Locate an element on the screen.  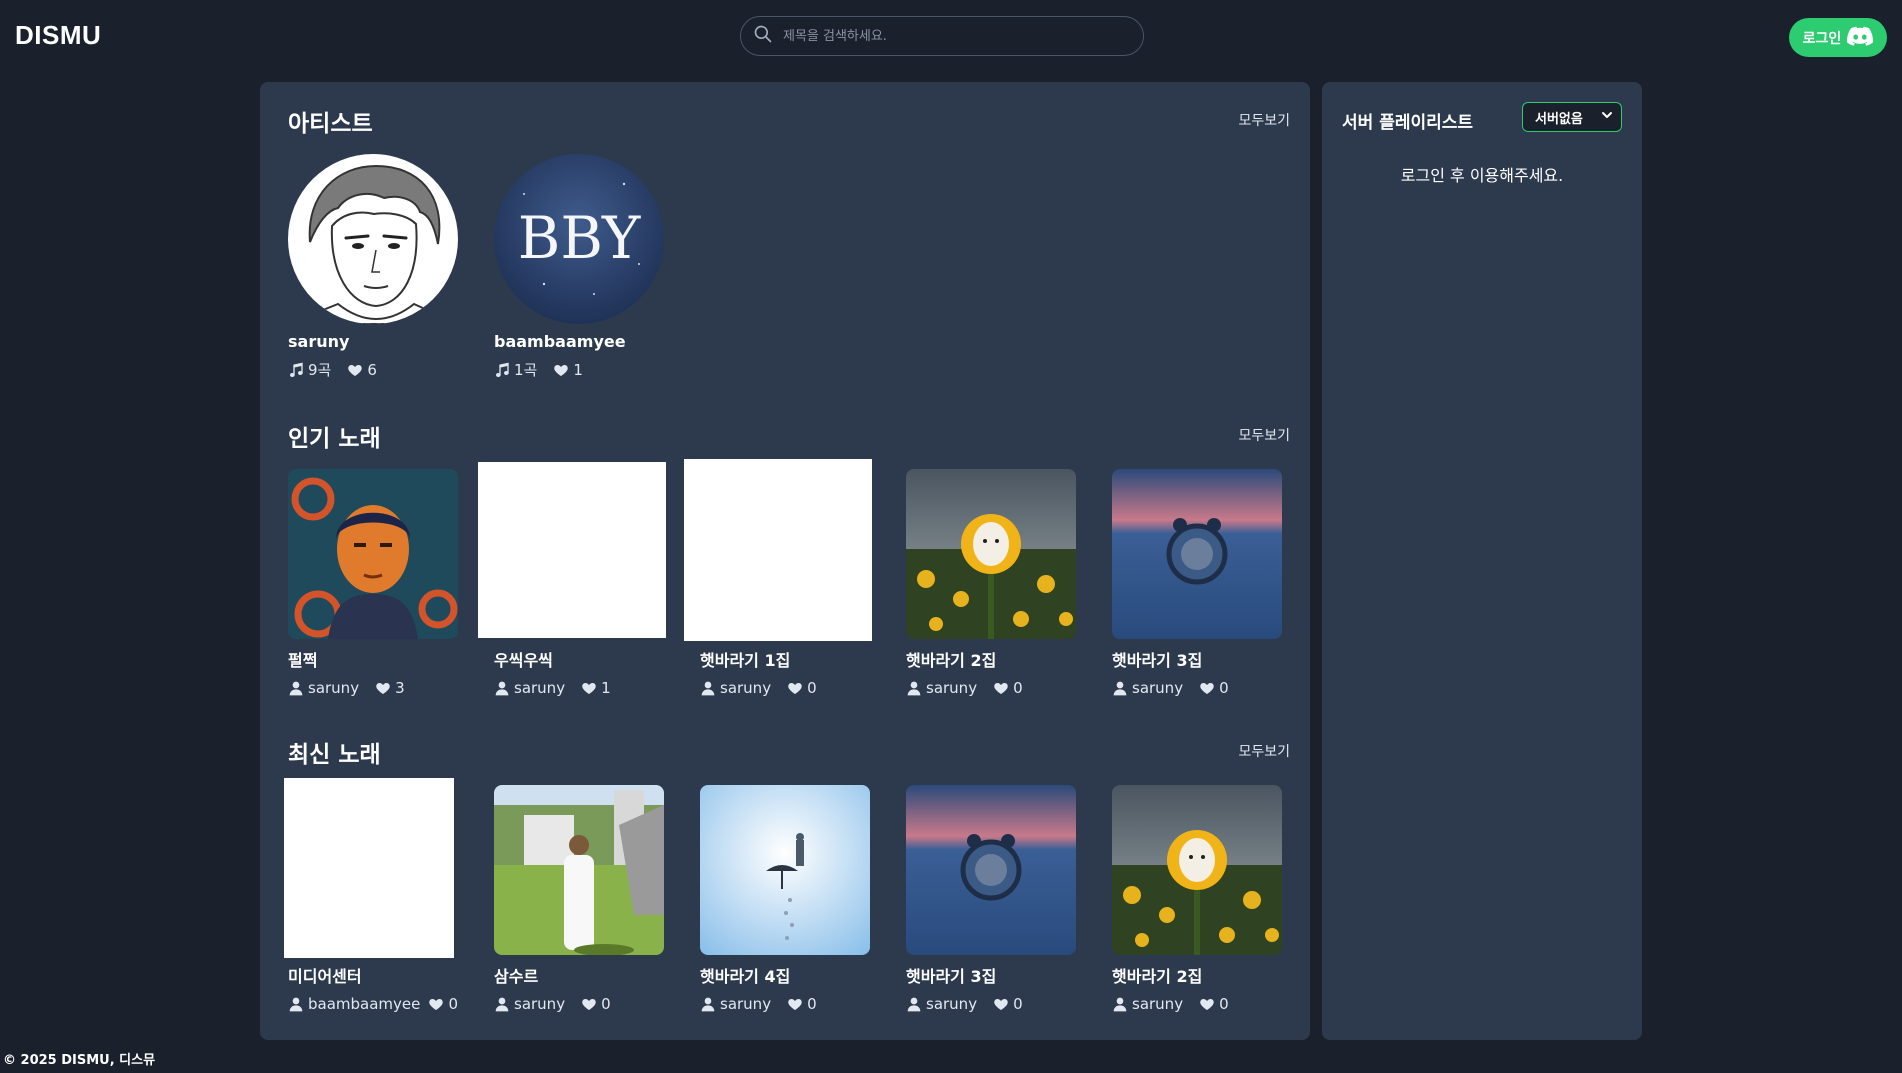
latest-section-title: 최신 노래 is located at coordinates (334, 755).